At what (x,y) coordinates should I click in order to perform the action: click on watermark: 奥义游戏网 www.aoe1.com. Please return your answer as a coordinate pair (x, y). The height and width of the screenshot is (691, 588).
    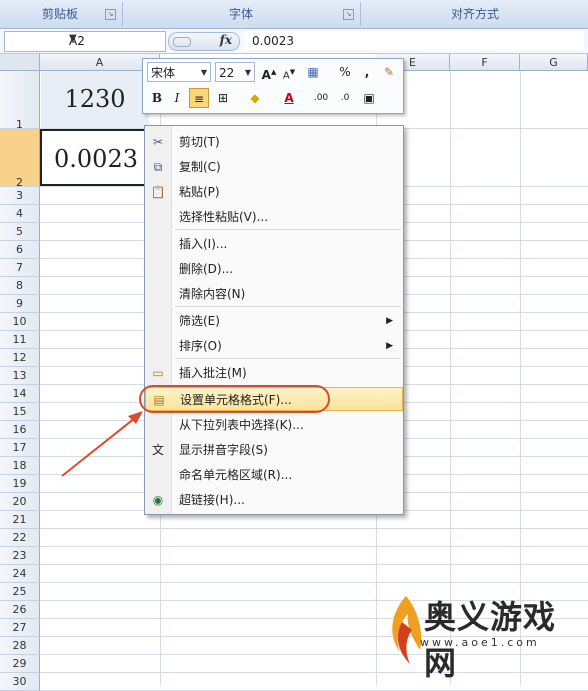
    Looking at the image, I should click on (486, 638).